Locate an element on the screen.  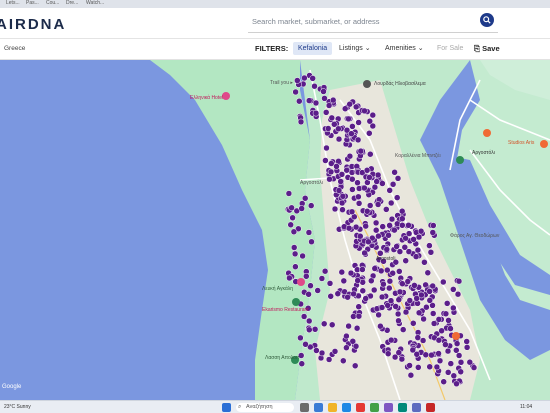
park-pin-icon is located at coordinates (296, 302).